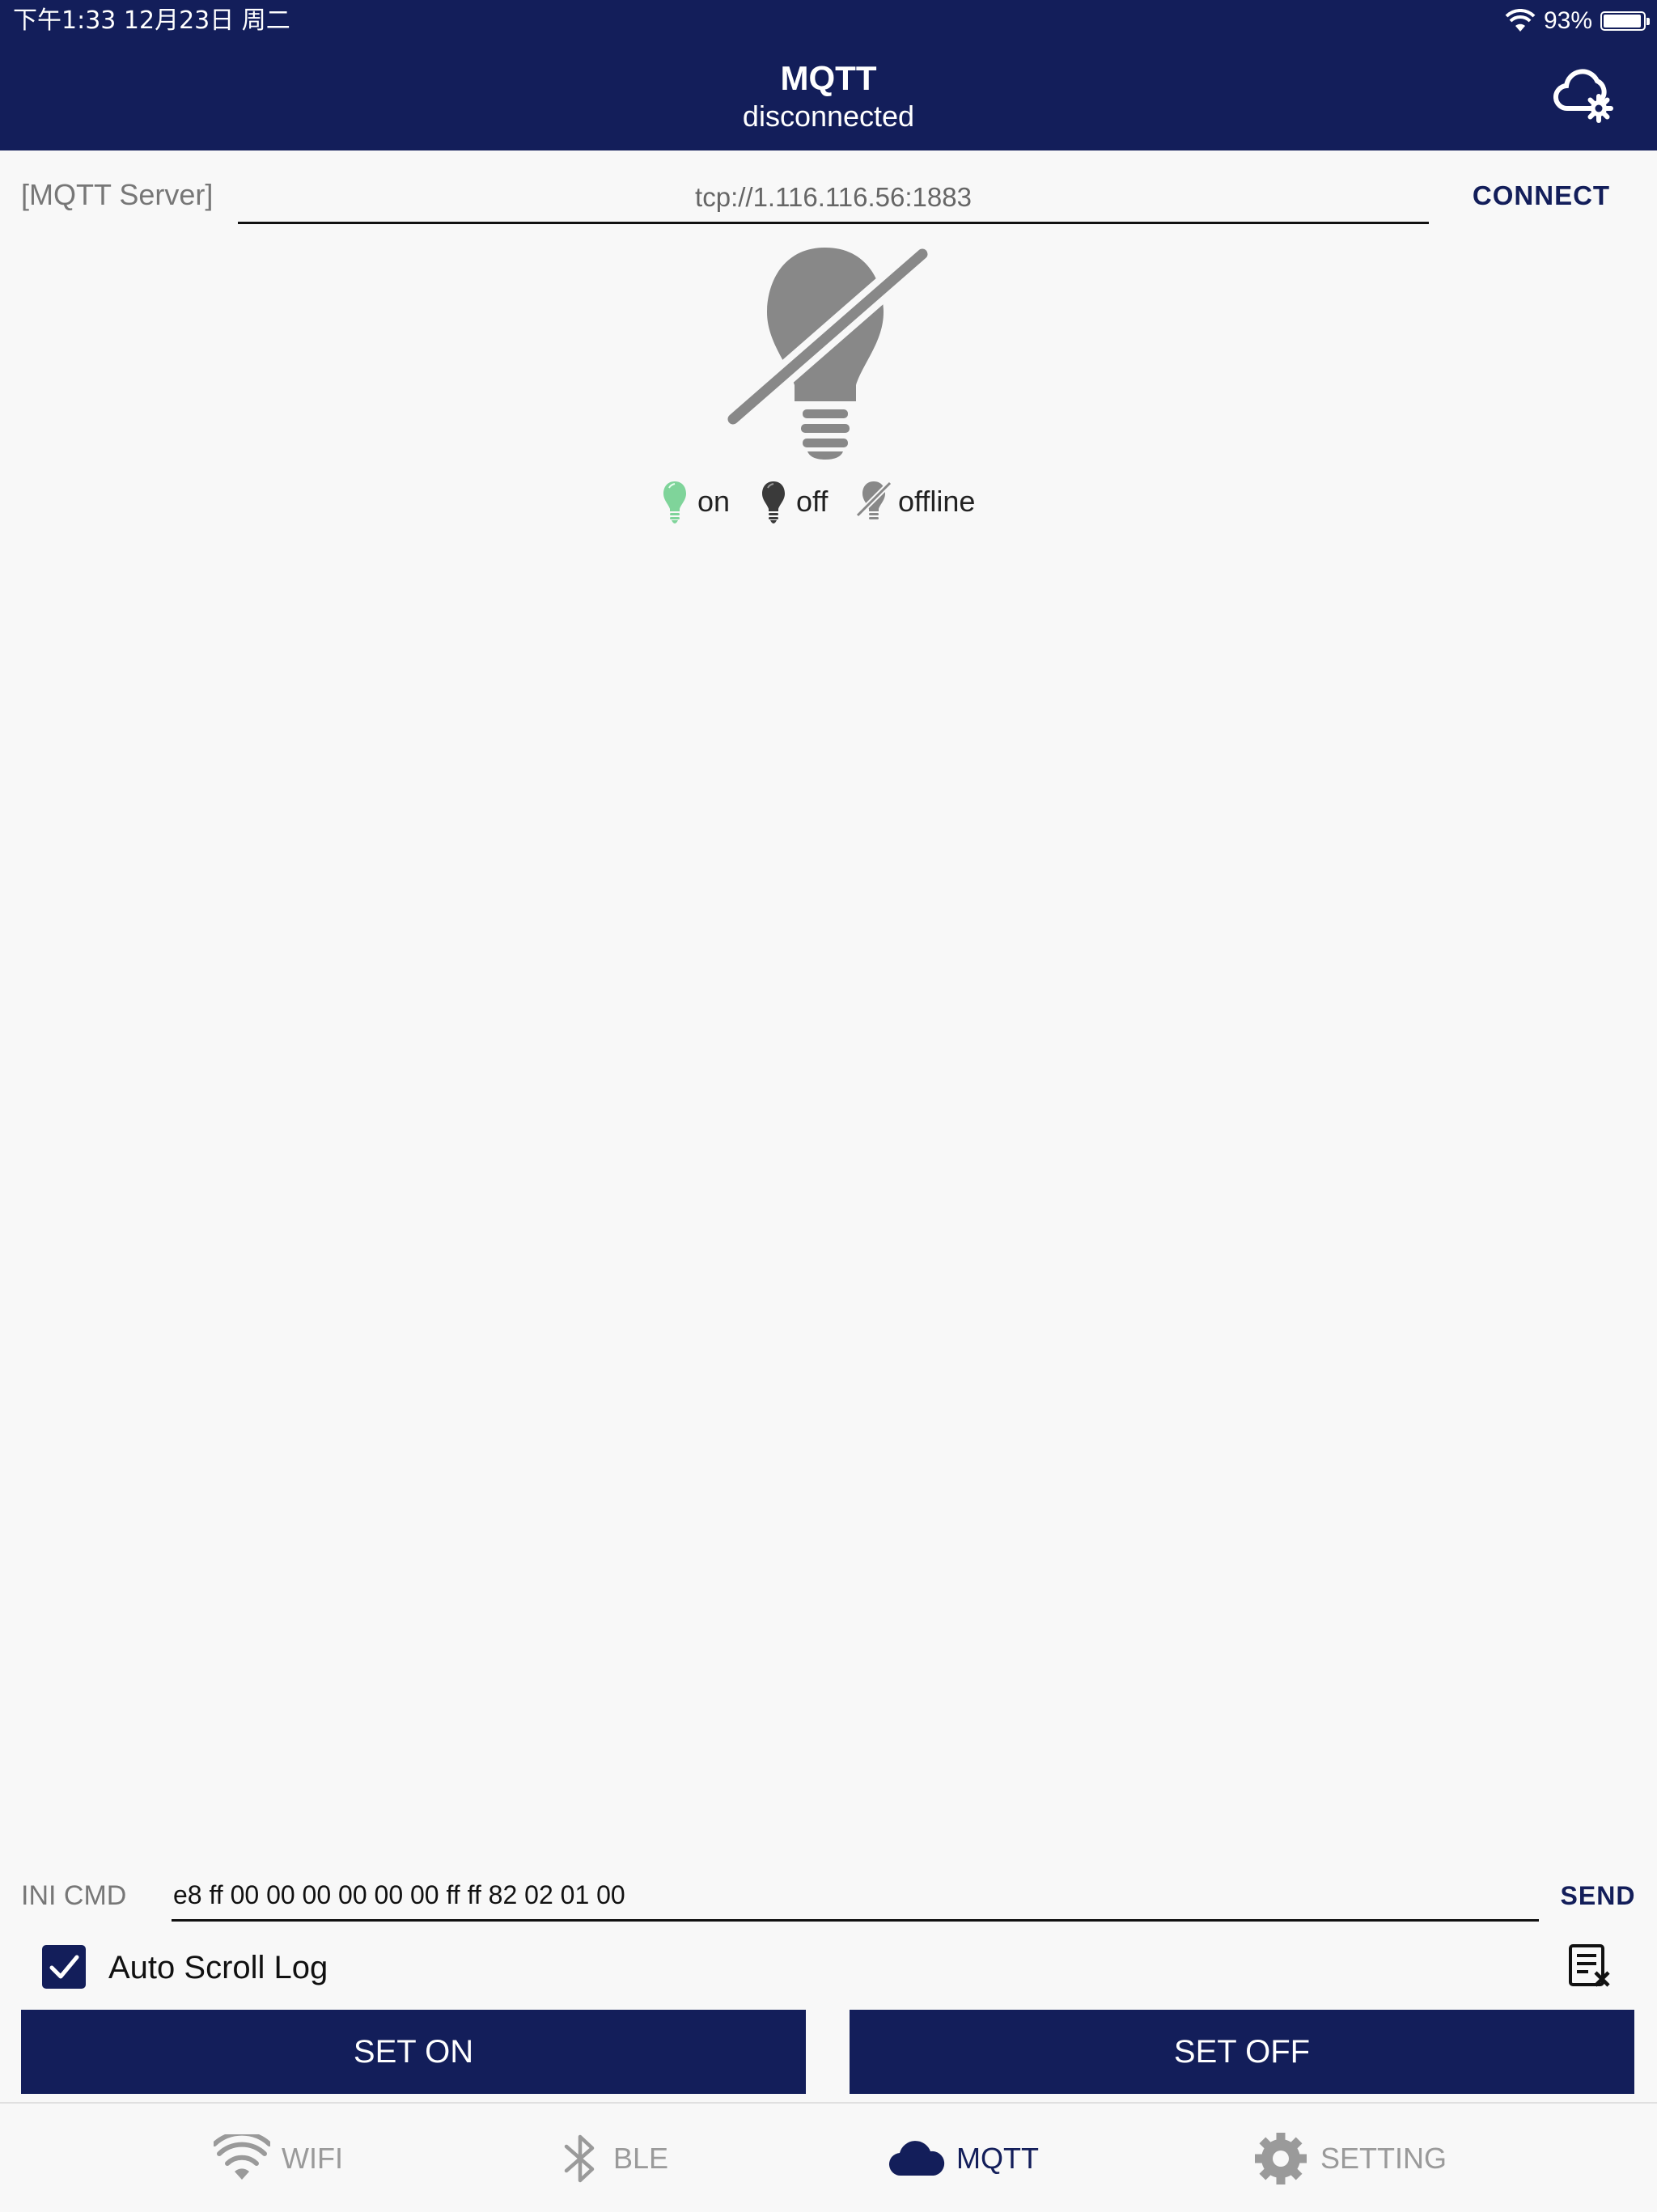 The image size is (1657, 2212). What do you see at coordinates (674, 502) in the screenshot?
I see `bulb-on-icon` at bounding box center [674, 502].